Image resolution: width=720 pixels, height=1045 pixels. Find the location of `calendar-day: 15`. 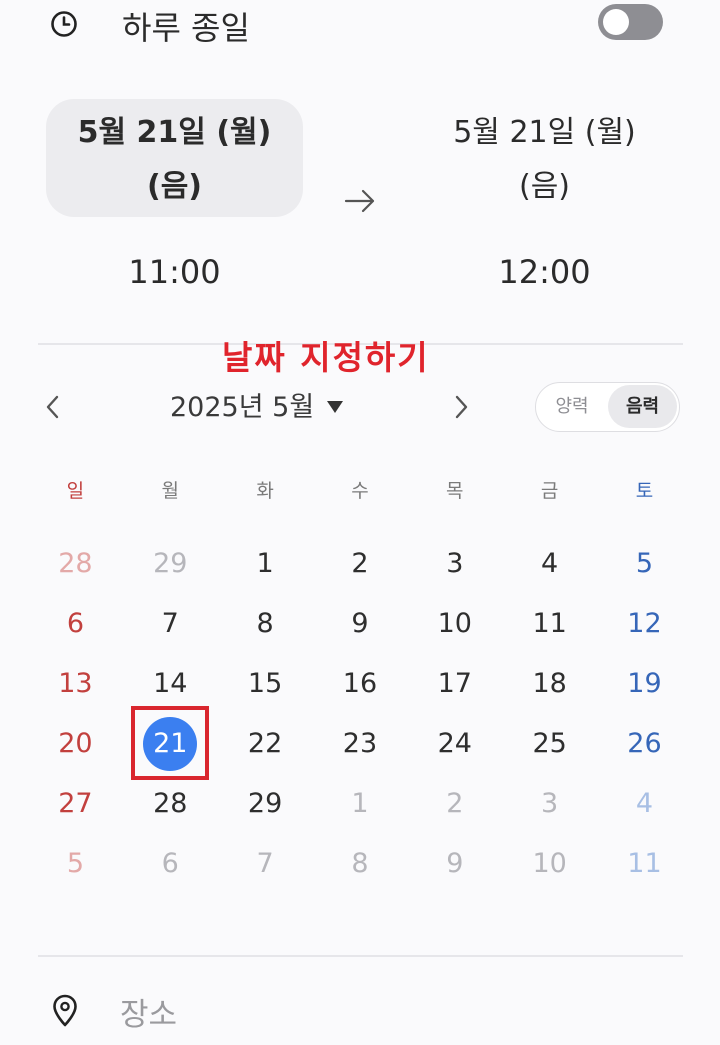

calendar-day: 15 is located at coordinates (265, 684).